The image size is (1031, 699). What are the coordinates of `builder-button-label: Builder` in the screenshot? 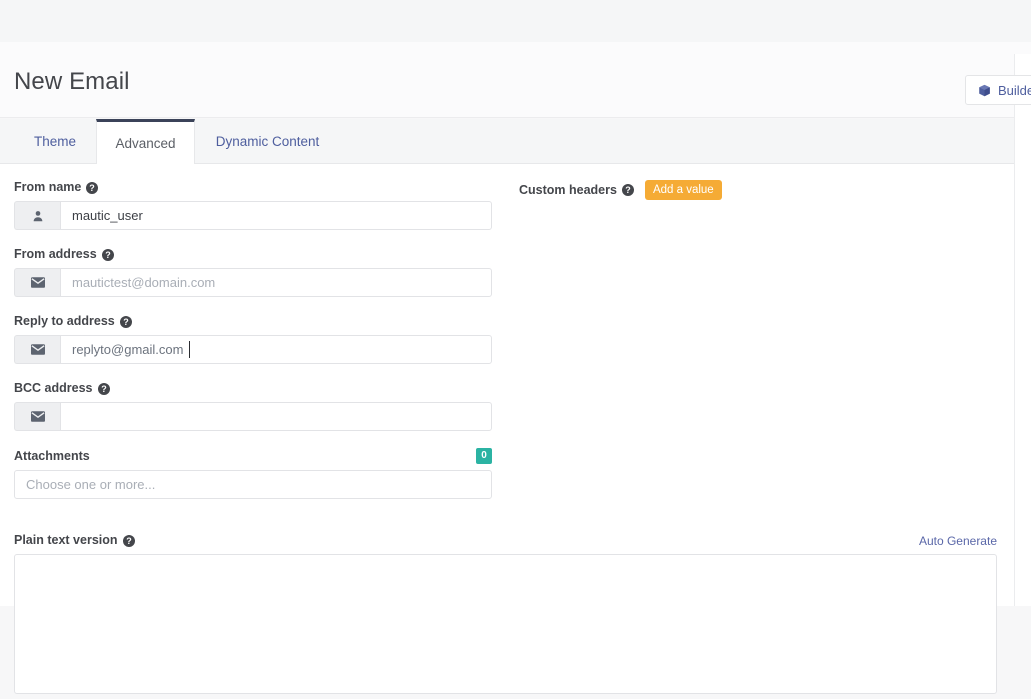 It's located at (1014, 90).